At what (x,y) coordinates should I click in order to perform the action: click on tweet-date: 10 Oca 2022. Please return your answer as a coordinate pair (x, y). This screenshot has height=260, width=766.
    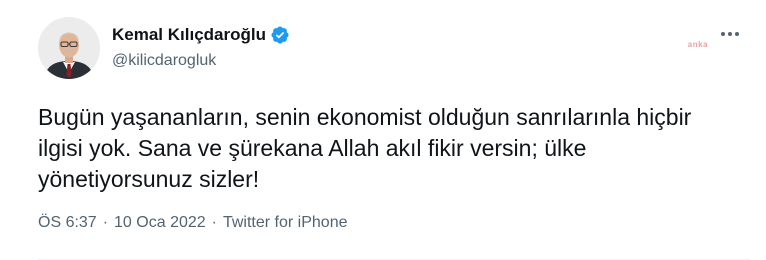
    Looking at the image, I should click on (160, 222).